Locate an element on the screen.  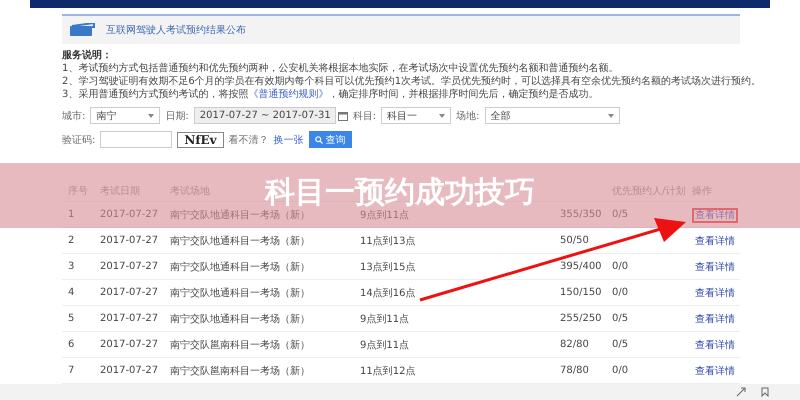
table-cell-text: 14点到16点 is located at coordinates (388, 293).